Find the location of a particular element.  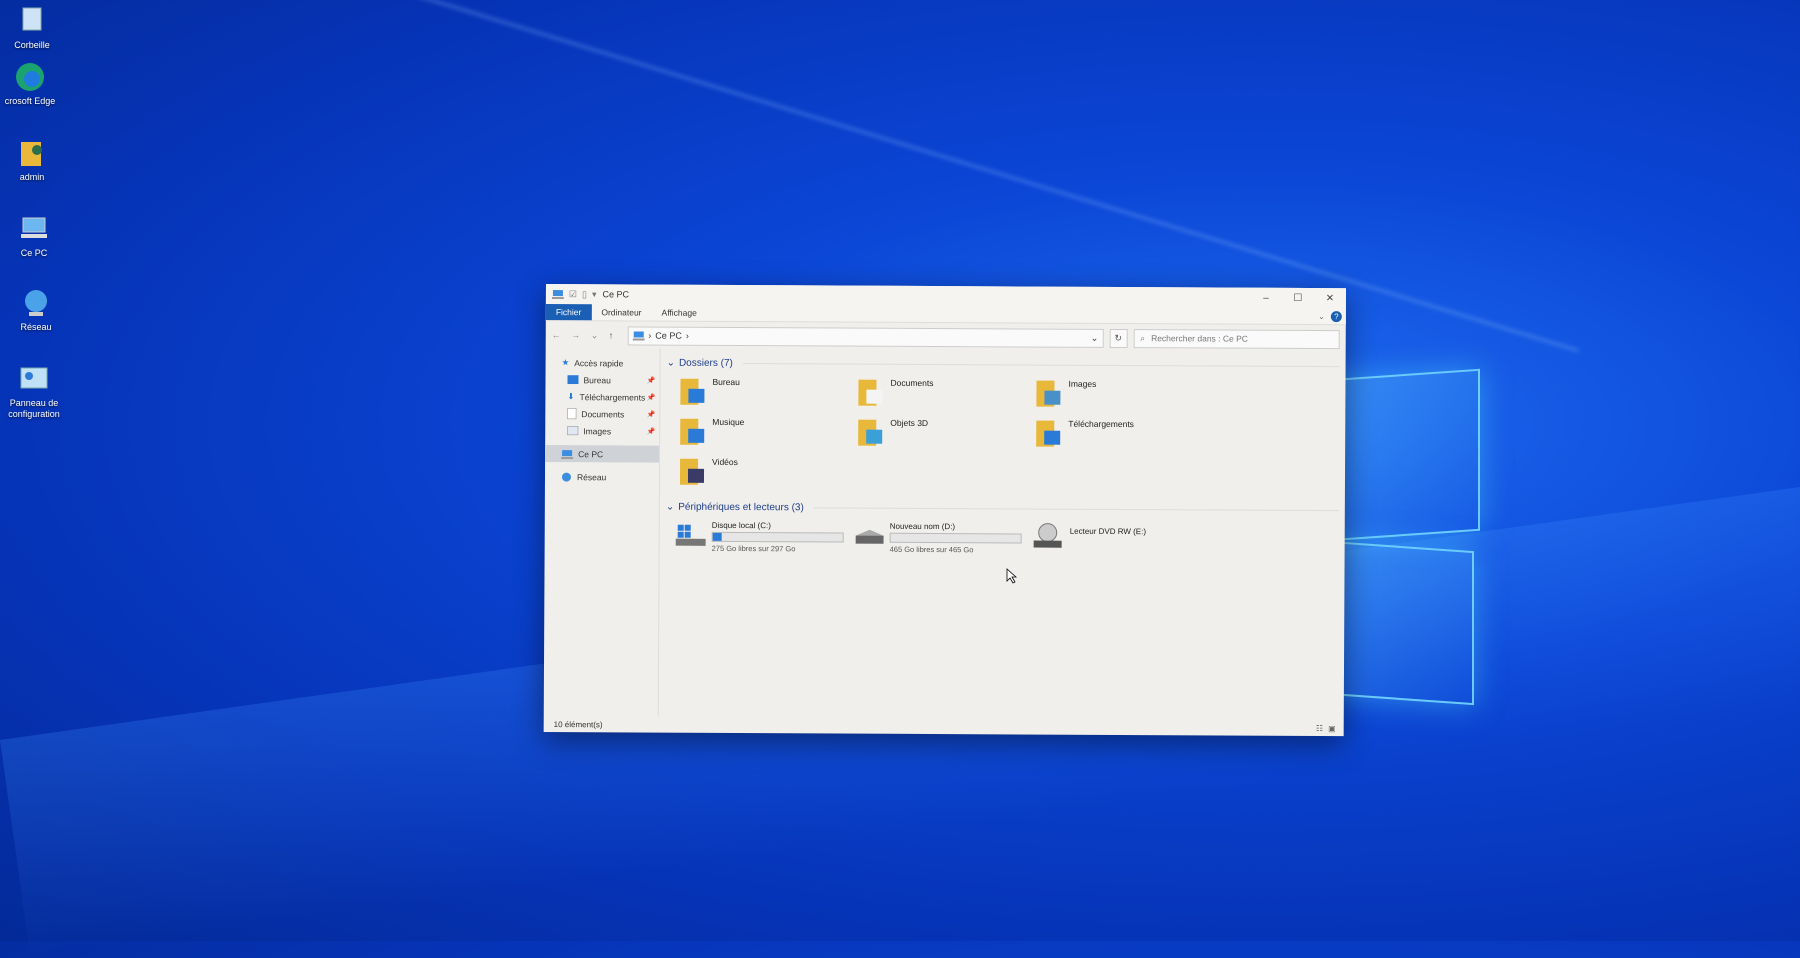

address-dropdown-chevron-icon: ⌄ is located at coordinates (1095, 337).